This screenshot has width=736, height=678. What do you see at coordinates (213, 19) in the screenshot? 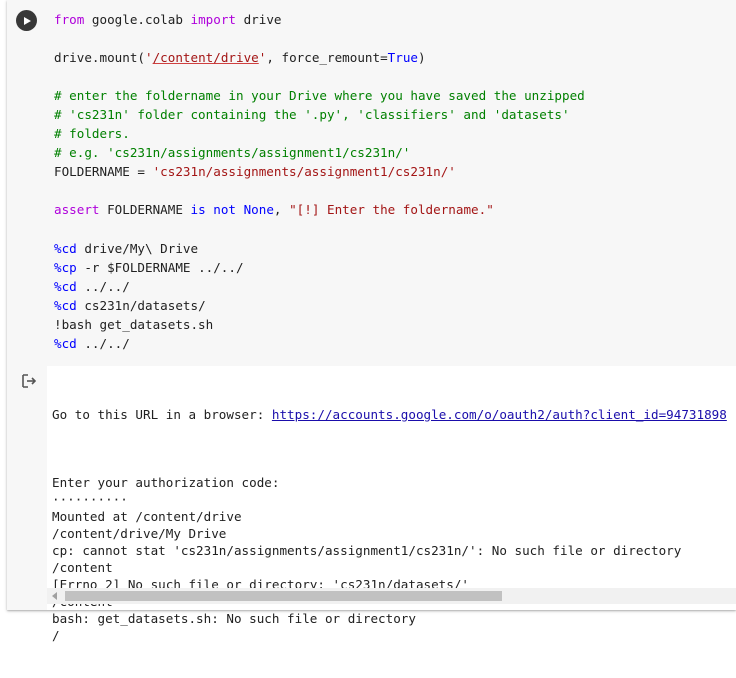
I see `code-token: import` at bounding box center [213, 19].